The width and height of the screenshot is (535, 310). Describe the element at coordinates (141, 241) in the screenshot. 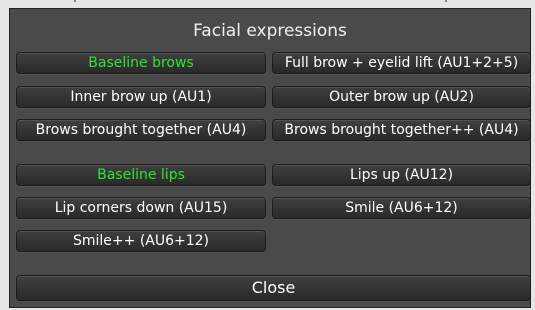

I see `smile-plus-button: Smile++ (AU6+12)` at that location.